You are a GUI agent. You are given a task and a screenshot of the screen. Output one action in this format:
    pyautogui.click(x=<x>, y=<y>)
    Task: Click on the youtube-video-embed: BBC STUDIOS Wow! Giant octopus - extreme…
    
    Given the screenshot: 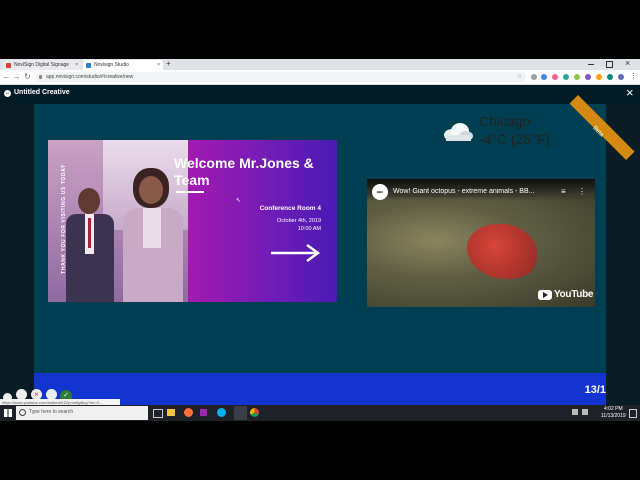 What is the action you would take?
    pyautogui.click(x=481, y=243)
    